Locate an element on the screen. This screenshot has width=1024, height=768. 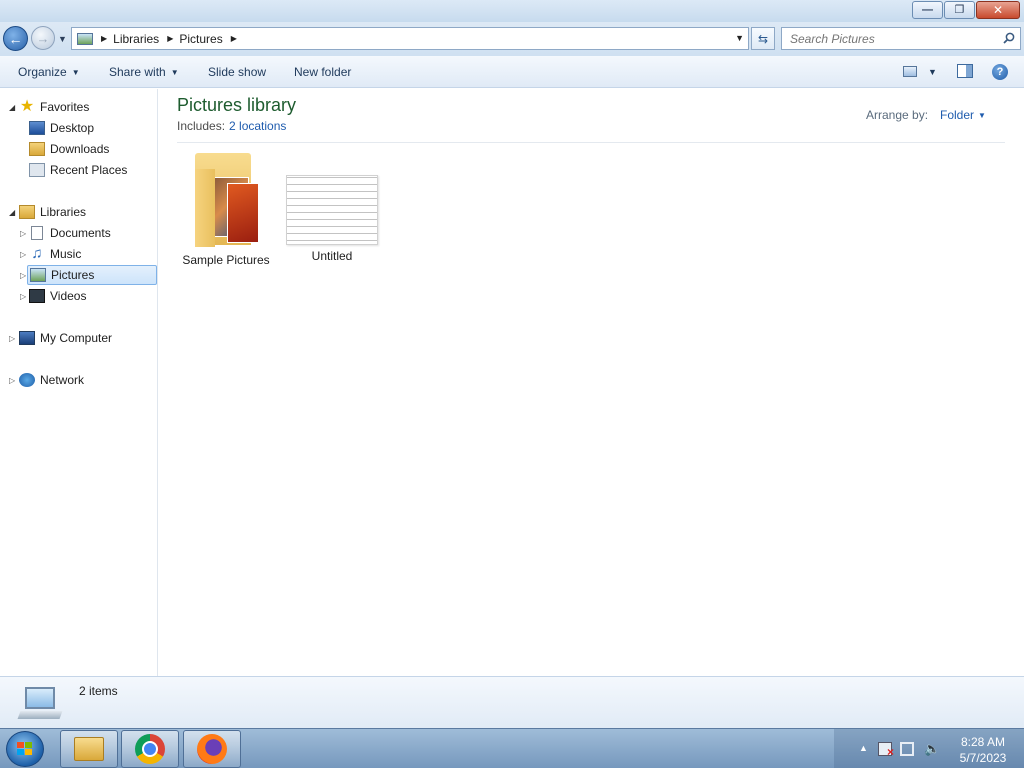
sidebar-item-recent-places: Recent Places is located at coordinates (78, 170).